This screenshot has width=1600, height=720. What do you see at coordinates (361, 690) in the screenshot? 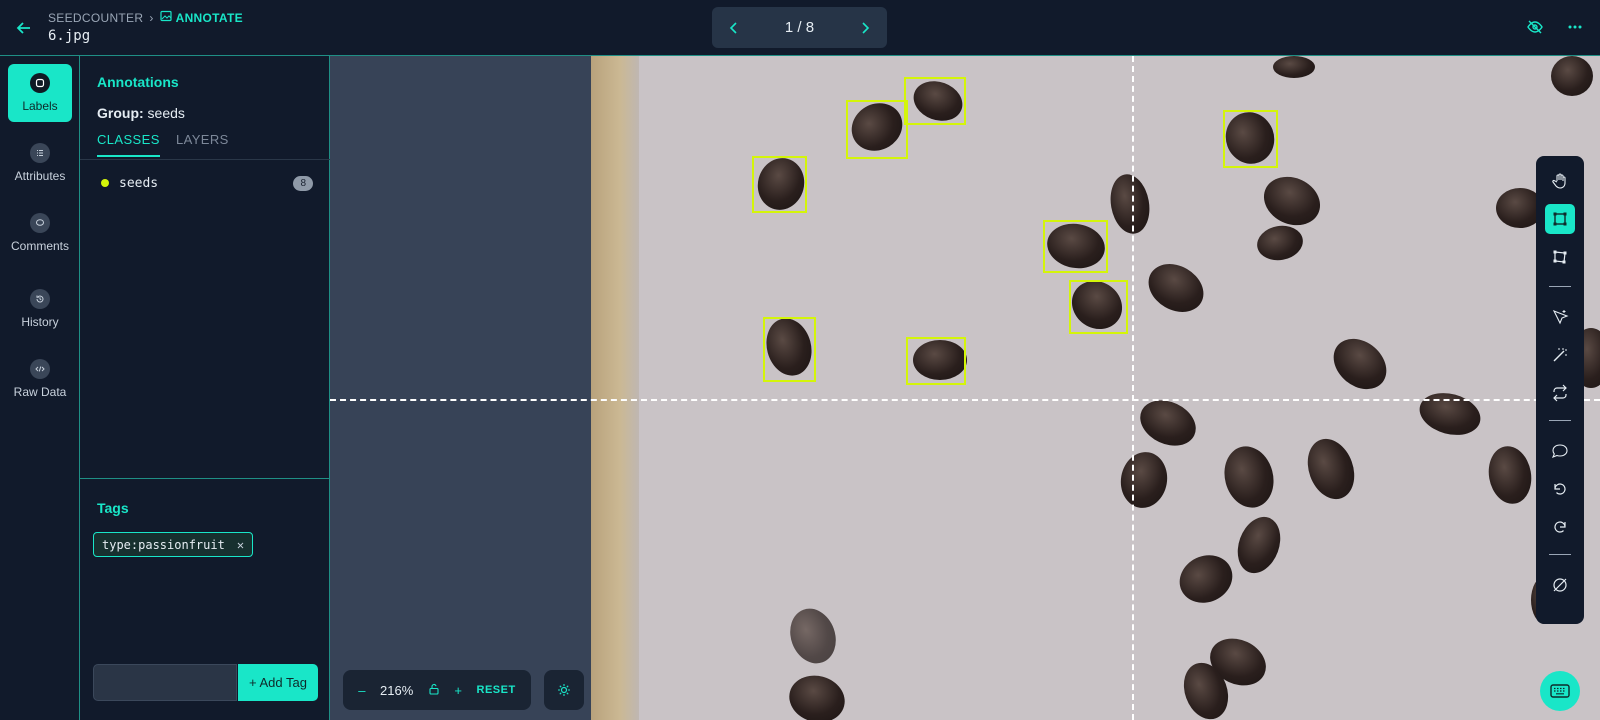
I see `zoom-out-button: –` at bounding box center [361, 690].